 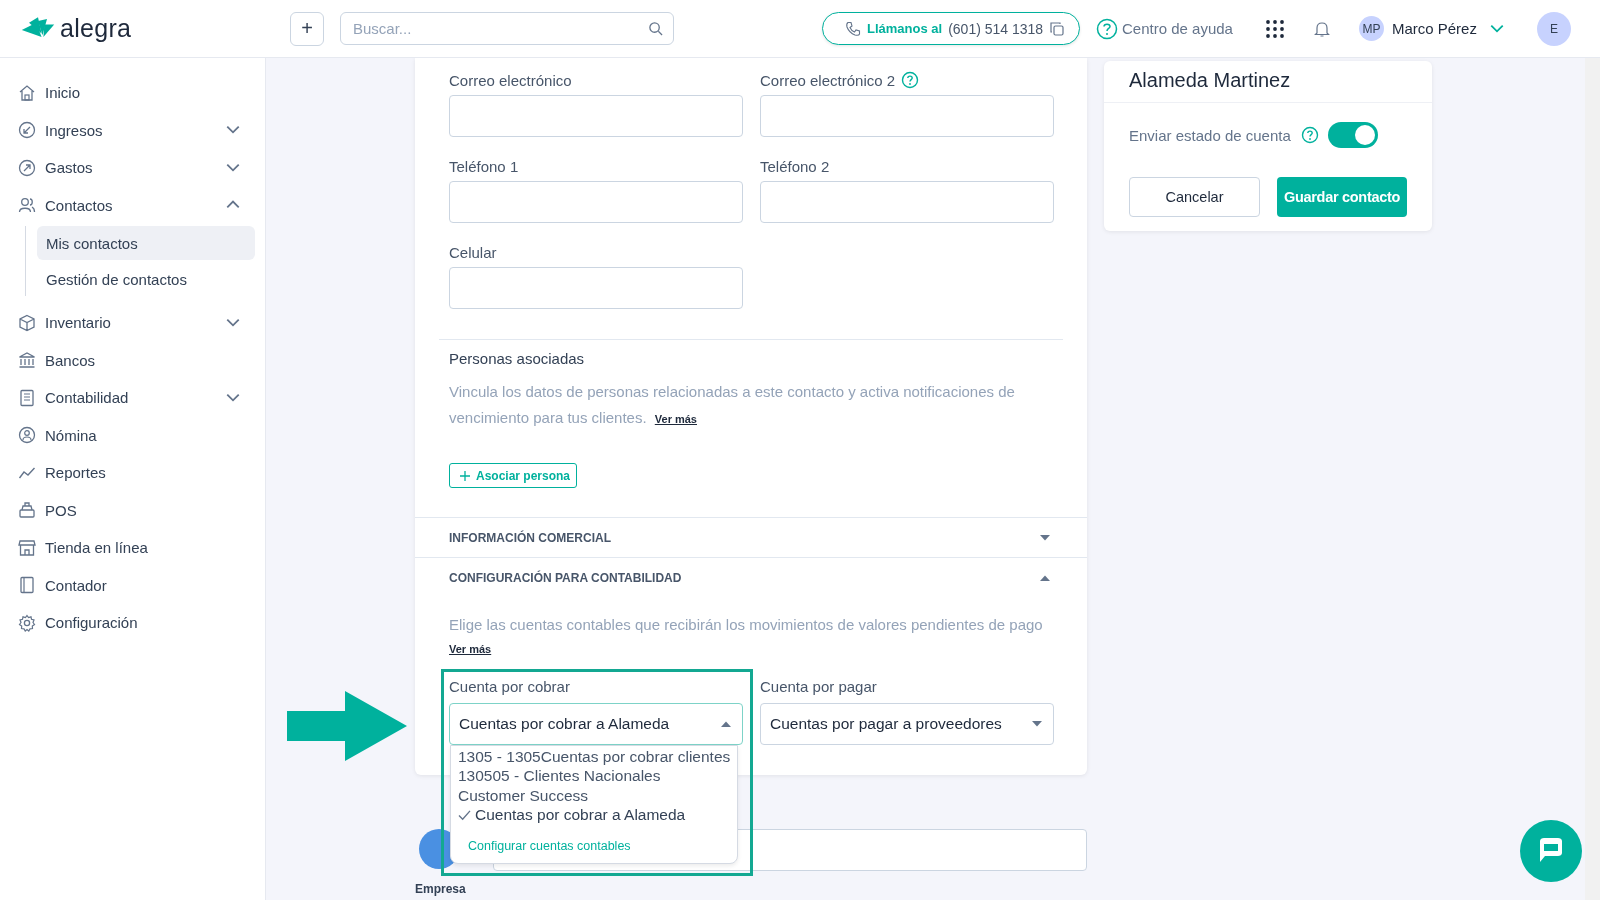 I want to click on sidebar-item: Contabilidad, so click(x=130, y=398).